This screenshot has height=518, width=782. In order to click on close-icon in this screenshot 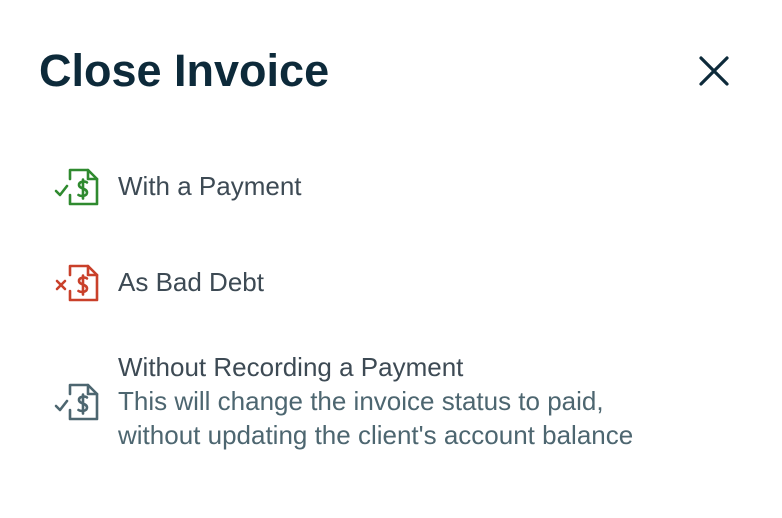, I will do `click(714, 71)`.